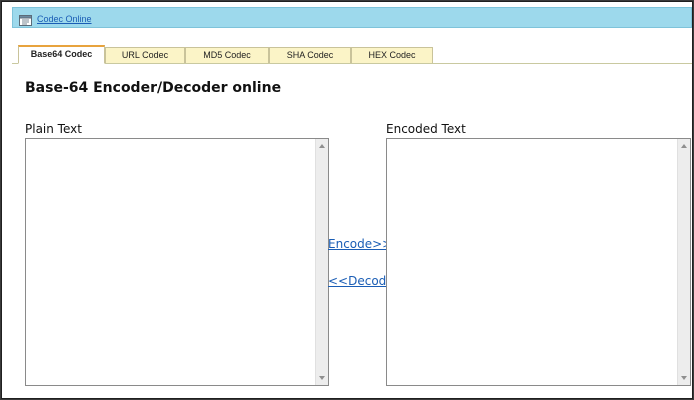 The image size is (694, 400). What do you see at coordinates (61, 54) in the screenshot?
I see `tab-base64-codec: Base64 Codec` at bounding box center [61, 54].